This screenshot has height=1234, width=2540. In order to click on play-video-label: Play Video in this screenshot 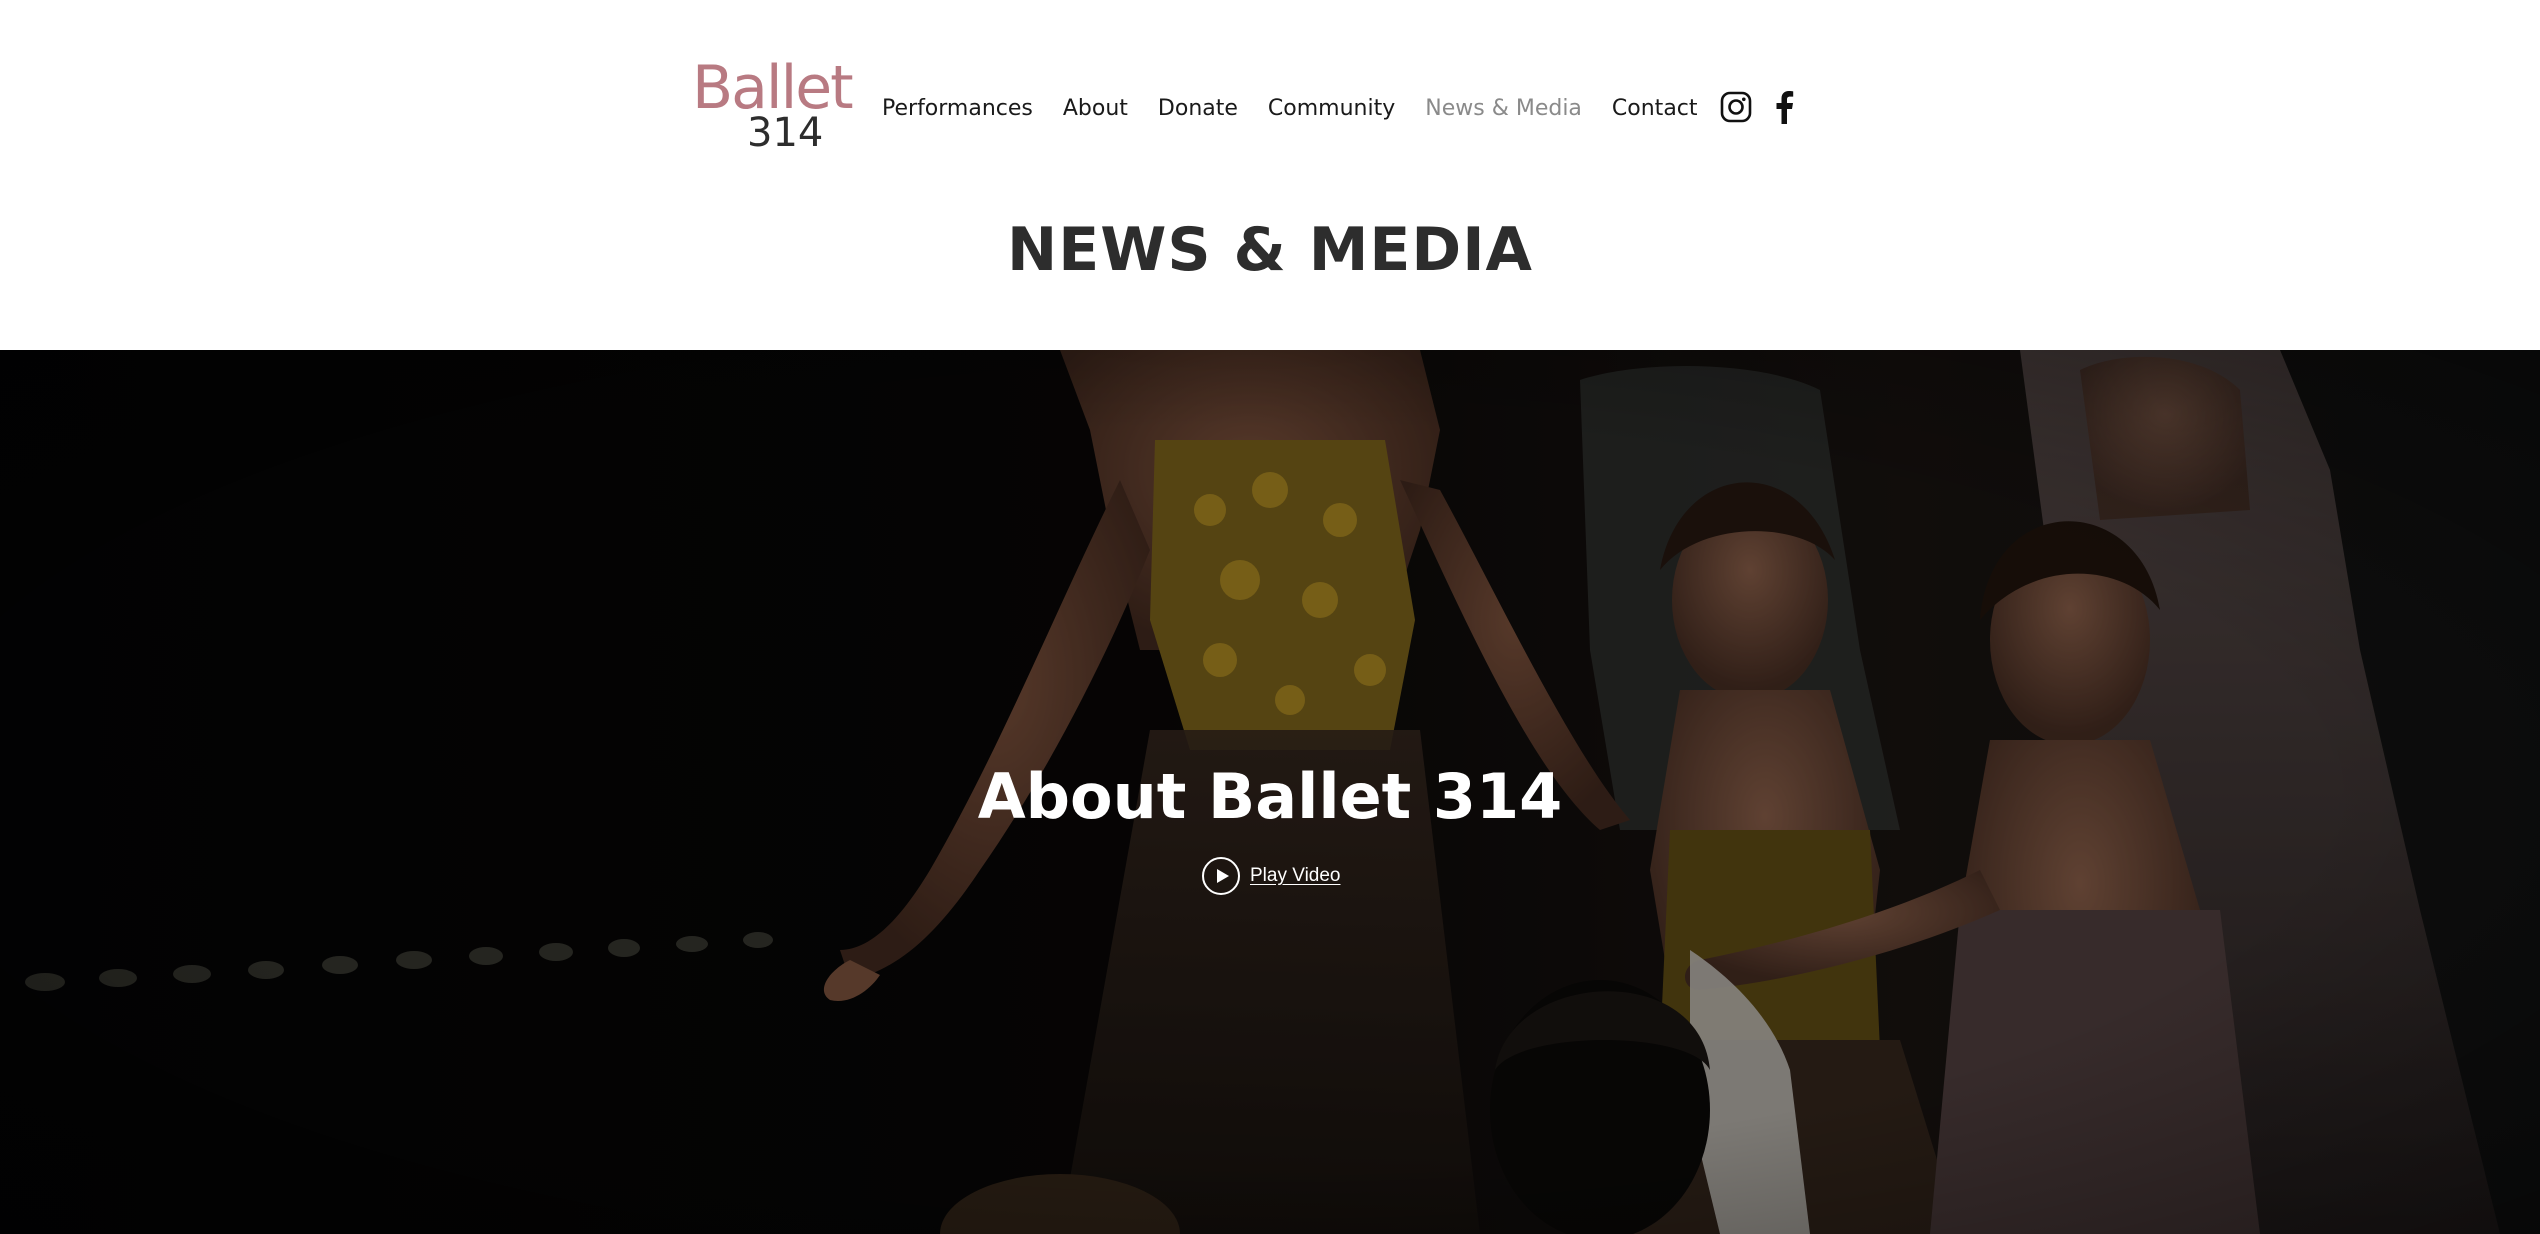, I will do `click(1295, 875)`.